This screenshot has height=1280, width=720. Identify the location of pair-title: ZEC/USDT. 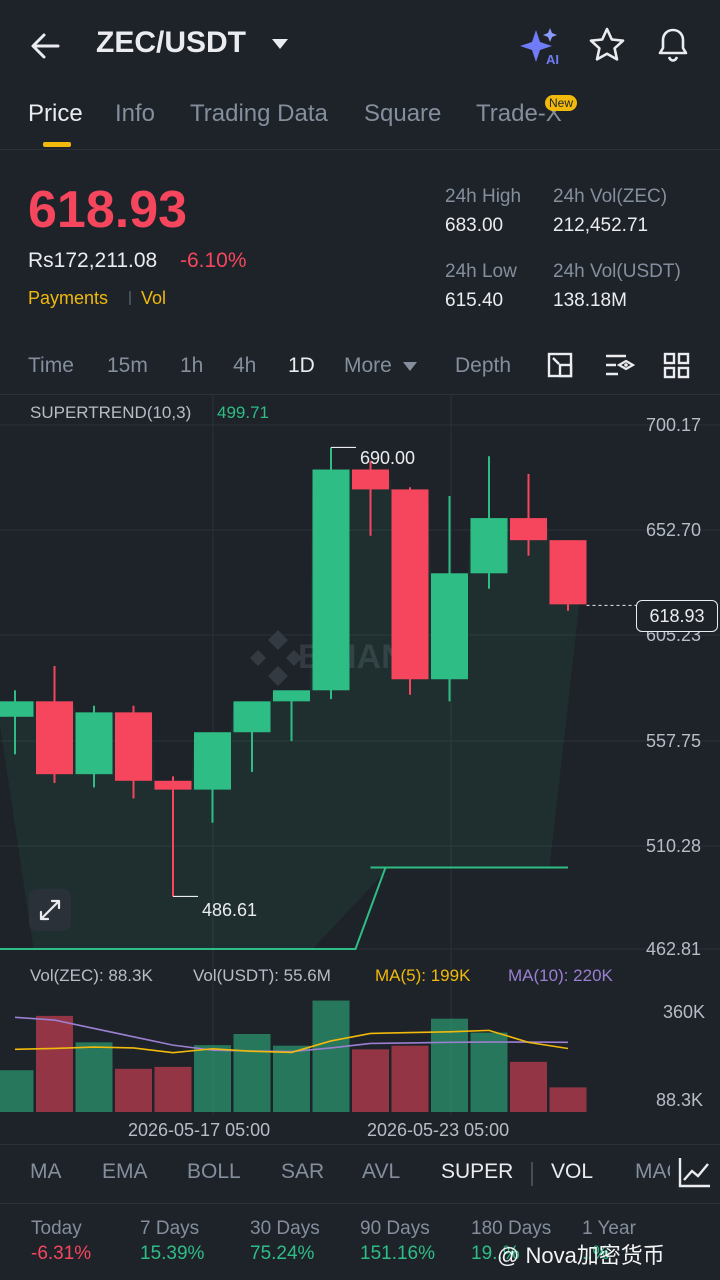
(171, 43).